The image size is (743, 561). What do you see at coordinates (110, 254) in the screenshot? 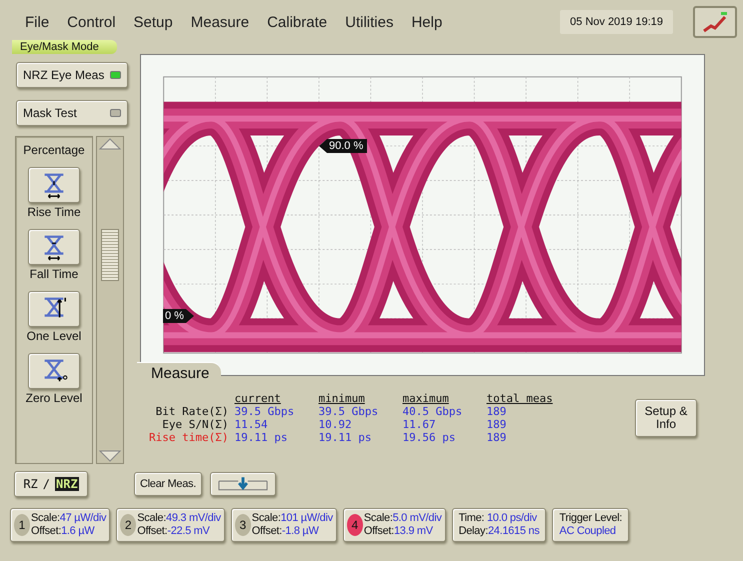
I see `scrollbar-thumb` at bounding box center [110, 254].